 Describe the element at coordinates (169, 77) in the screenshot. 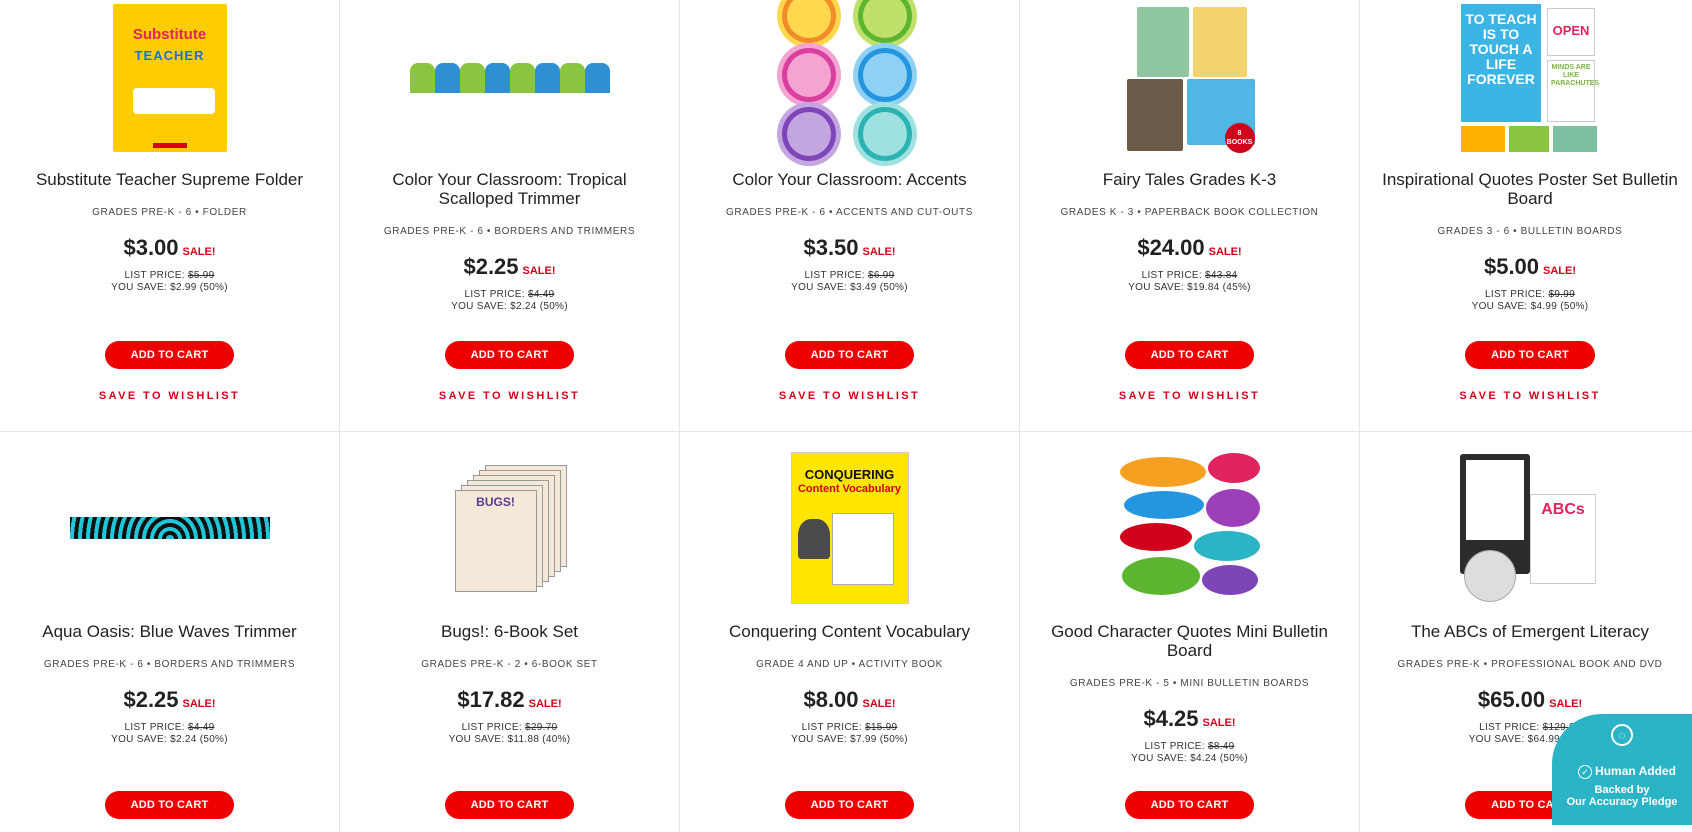

I see `product-image: Substitute TEACHER` at that location.